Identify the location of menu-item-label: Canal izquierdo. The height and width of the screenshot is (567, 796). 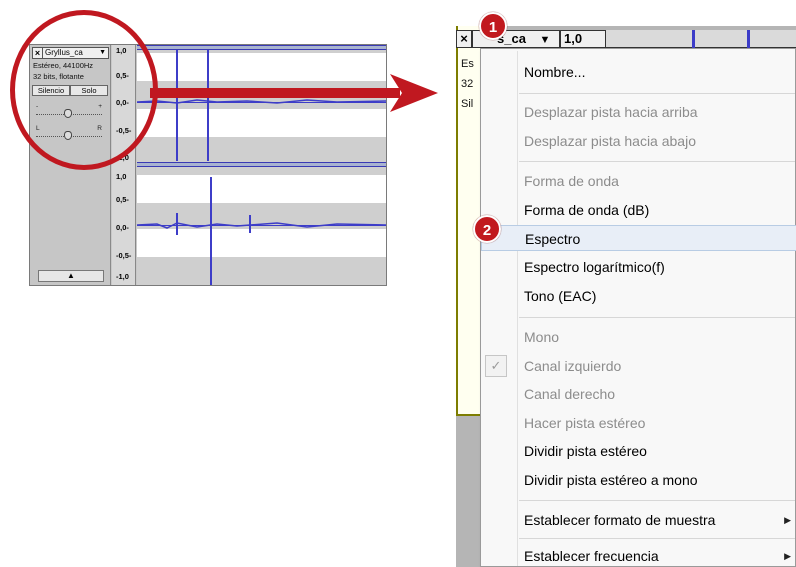
(573, 366).